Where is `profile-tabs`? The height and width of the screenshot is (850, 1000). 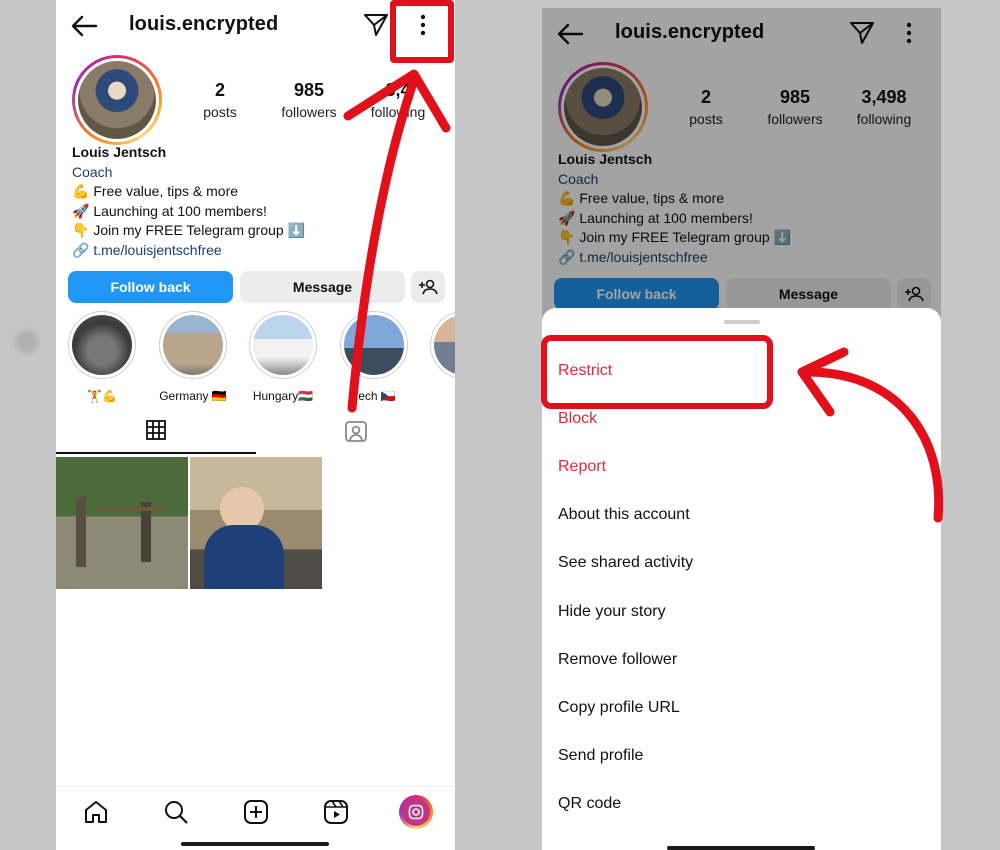 profile-tabs is located at coordinates (255, 433).